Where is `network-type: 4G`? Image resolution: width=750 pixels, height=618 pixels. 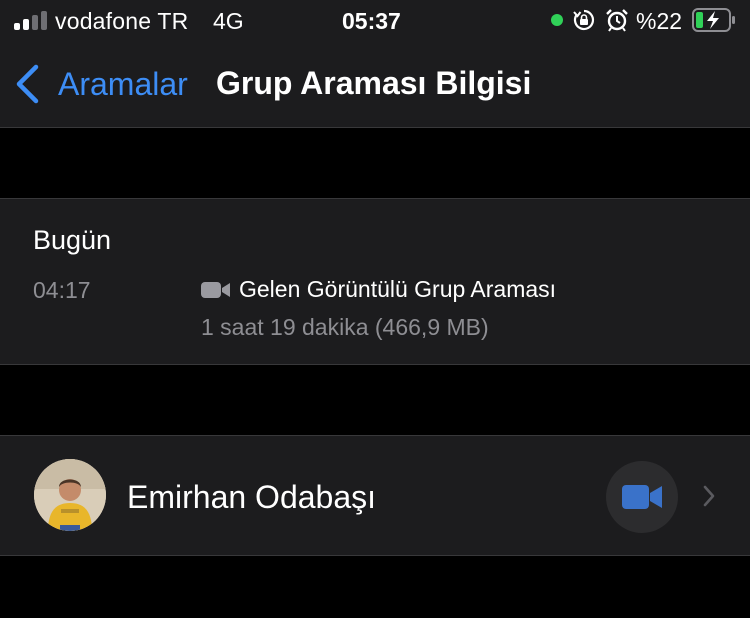
network-type: 4G is located at coordinates (228, 21).